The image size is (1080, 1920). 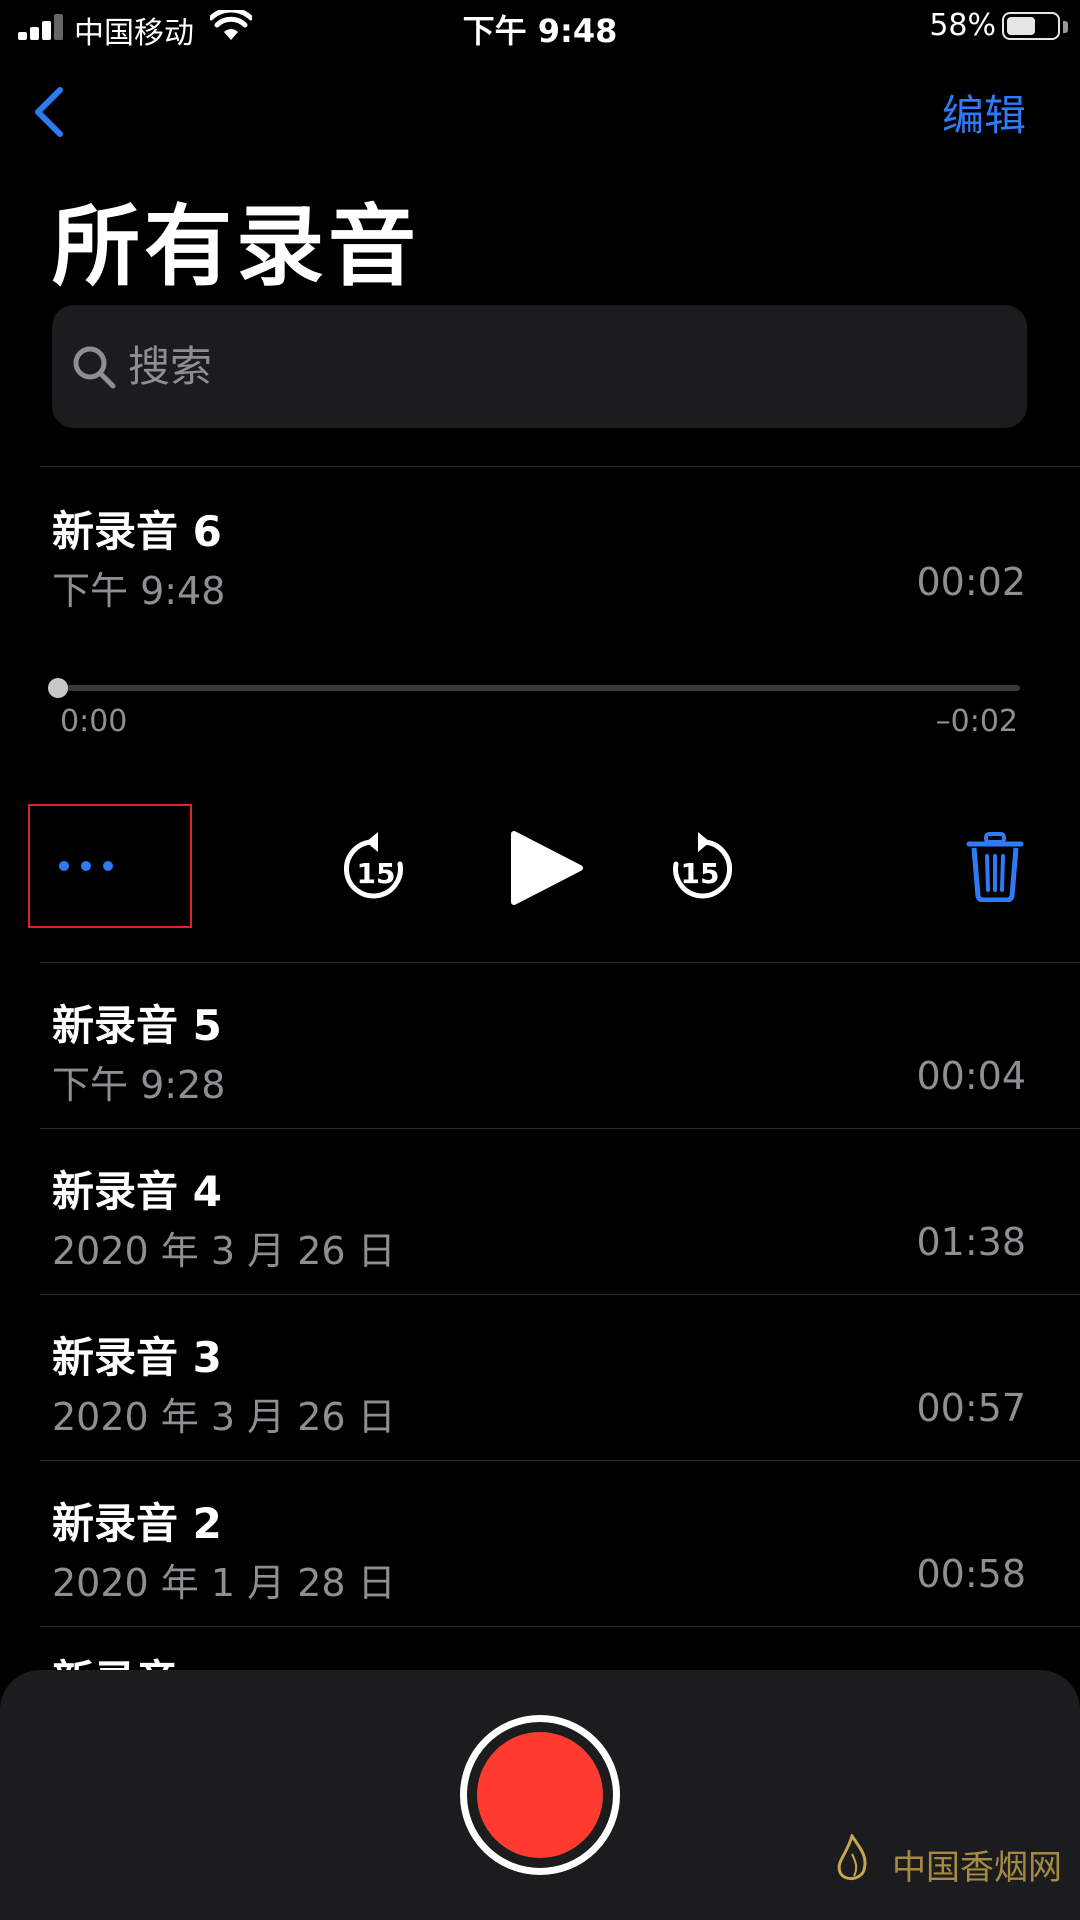 I want to click on partial-recording-title: 新录音, so click(x=115, y=1665).